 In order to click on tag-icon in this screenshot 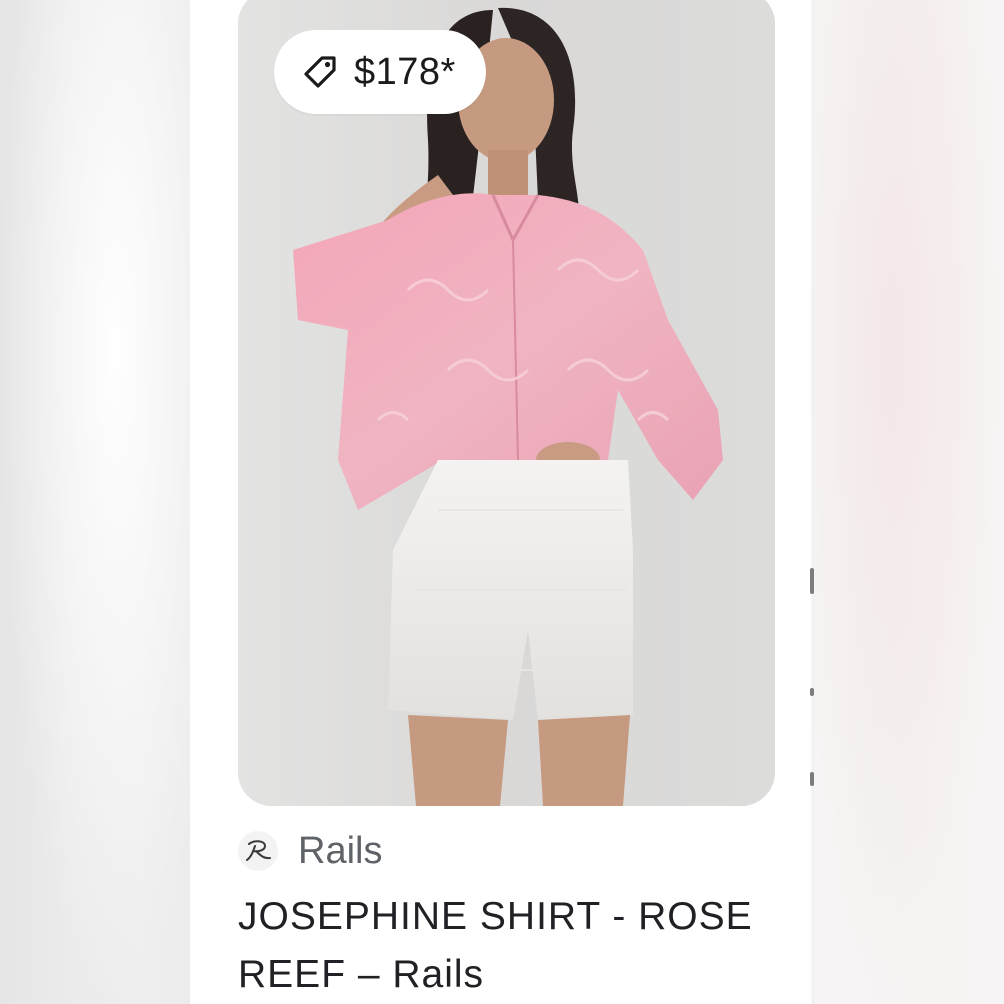, I will do `click(320, 72)`.